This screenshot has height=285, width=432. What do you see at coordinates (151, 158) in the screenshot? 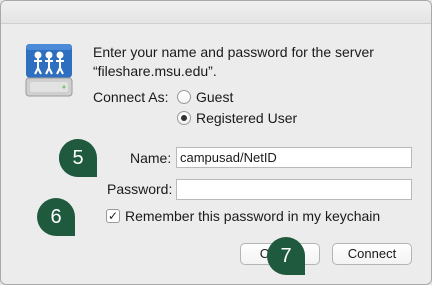
I see `name-label: Name:` at bounding box center [151, 158].